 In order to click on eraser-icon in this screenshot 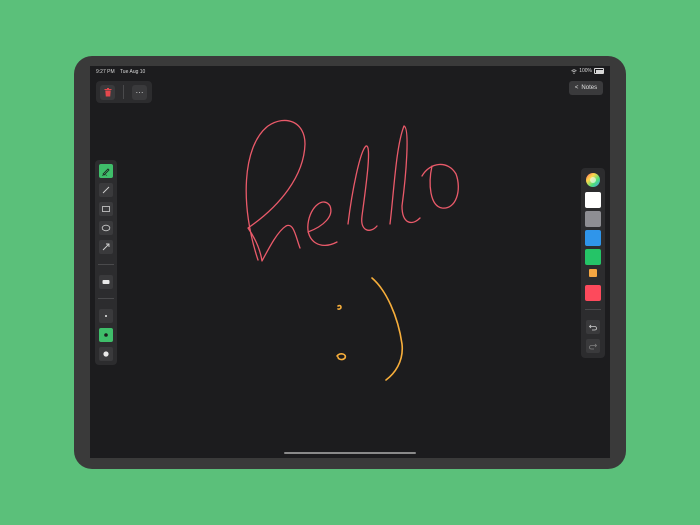, I will do `click(106, 282)`.